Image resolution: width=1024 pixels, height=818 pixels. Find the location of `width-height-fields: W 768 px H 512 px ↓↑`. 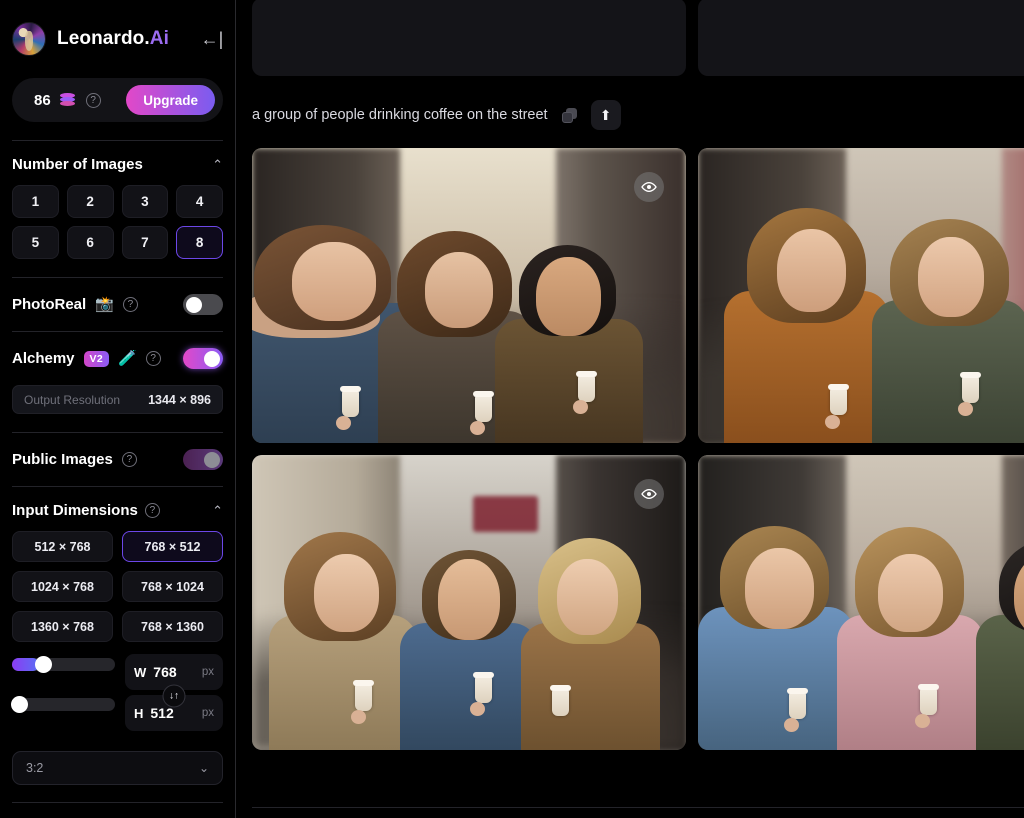

width-height-fields: W 768 px H 512 px ↓↑ is located at coordinates (174, 696).